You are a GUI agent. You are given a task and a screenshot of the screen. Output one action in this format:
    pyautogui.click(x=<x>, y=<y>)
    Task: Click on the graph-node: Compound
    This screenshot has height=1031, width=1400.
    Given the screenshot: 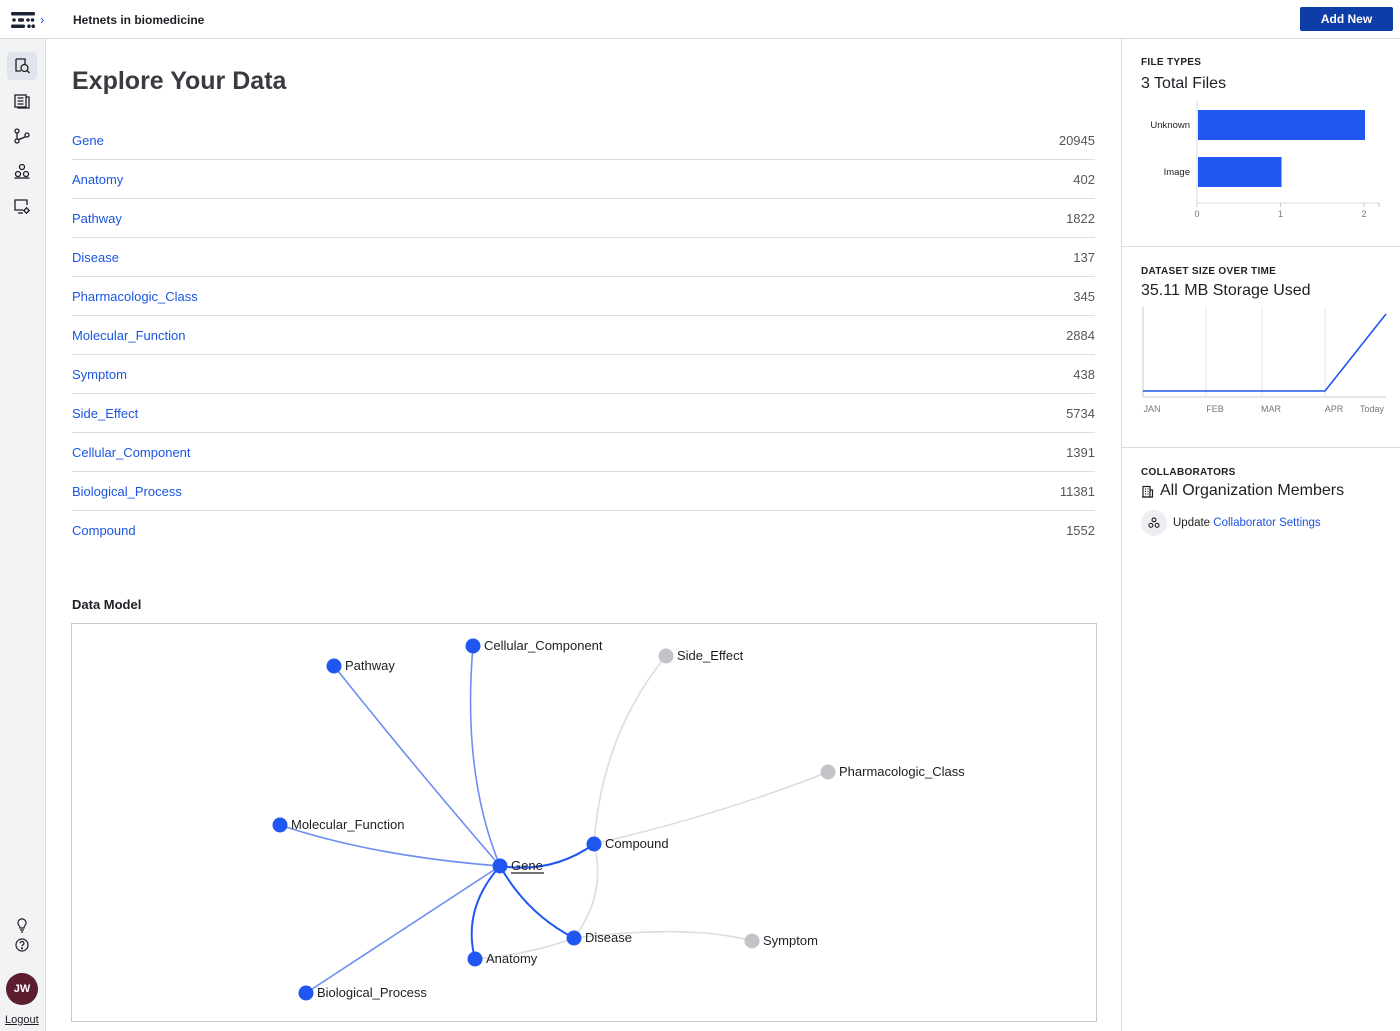 What is the action you would take?
    pyautogui.click(x=627, y=844)
    